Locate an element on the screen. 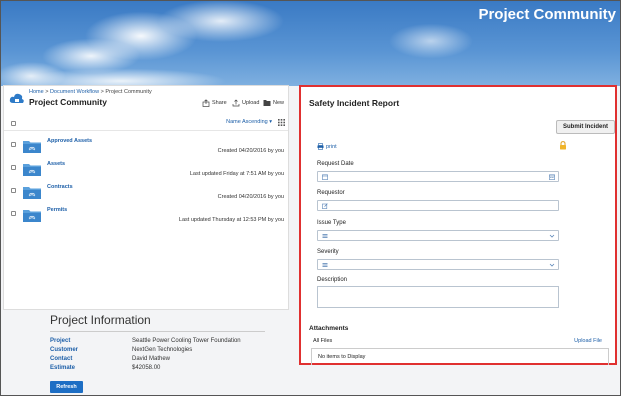  project-info-title: Project Information is located at coordinates (100, 320).